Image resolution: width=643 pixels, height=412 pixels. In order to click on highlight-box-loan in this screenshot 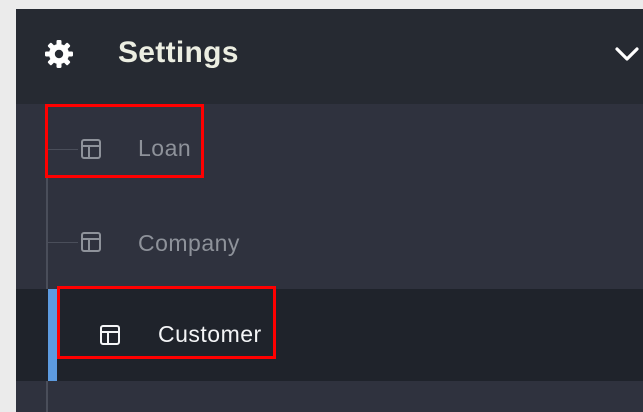, I will do `click(124, 141)`.